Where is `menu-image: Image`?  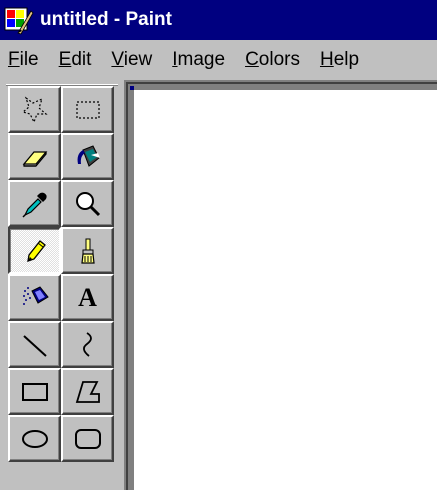 menu-image: Image is located at coordinates (198, 60).